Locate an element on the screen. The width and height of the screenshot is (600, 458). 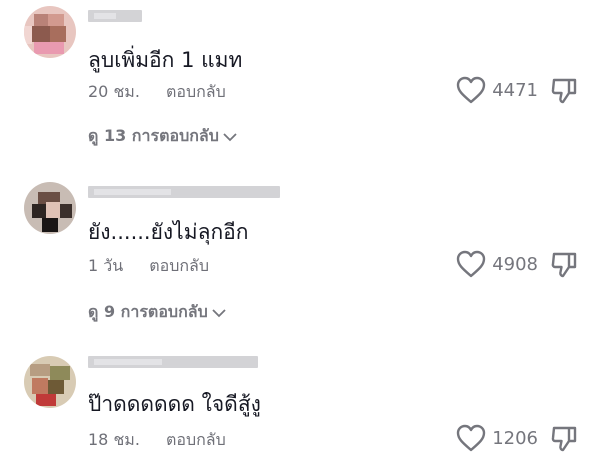
view-replies-label: ดู 13 การตอบกลับ is located at coordinates (153, 135).